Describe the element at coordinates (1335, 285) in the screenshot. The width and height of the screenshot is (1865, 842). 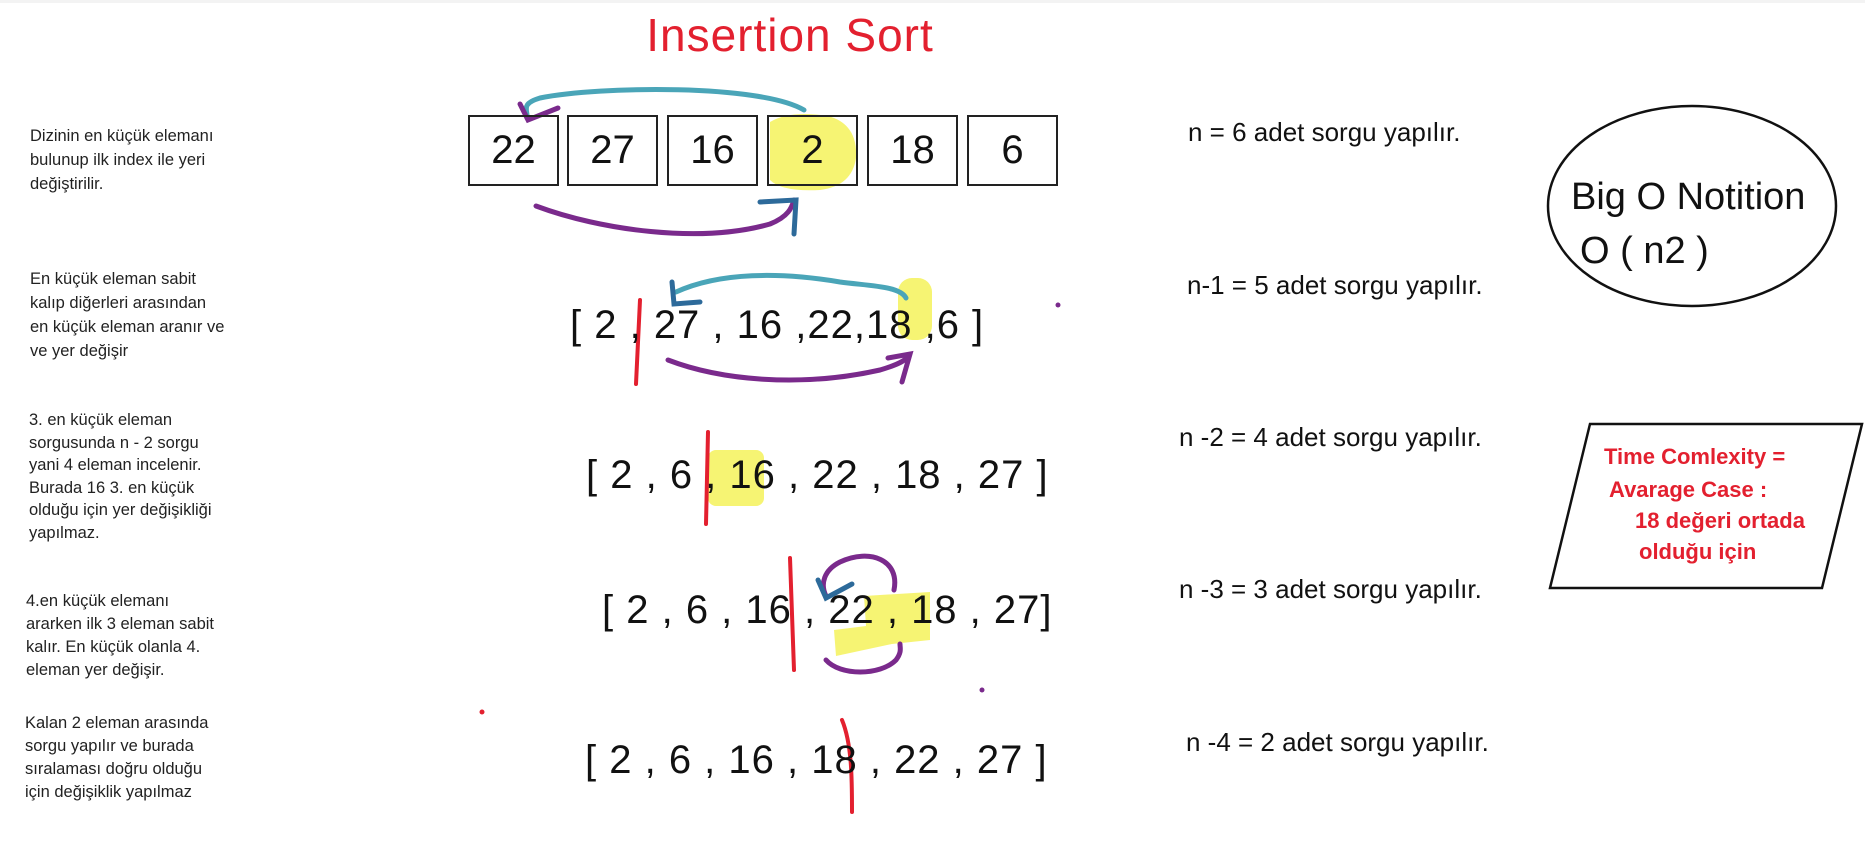
I see `count-label-2: n-1 = 5 adet sorgu yapılır.` at that location.